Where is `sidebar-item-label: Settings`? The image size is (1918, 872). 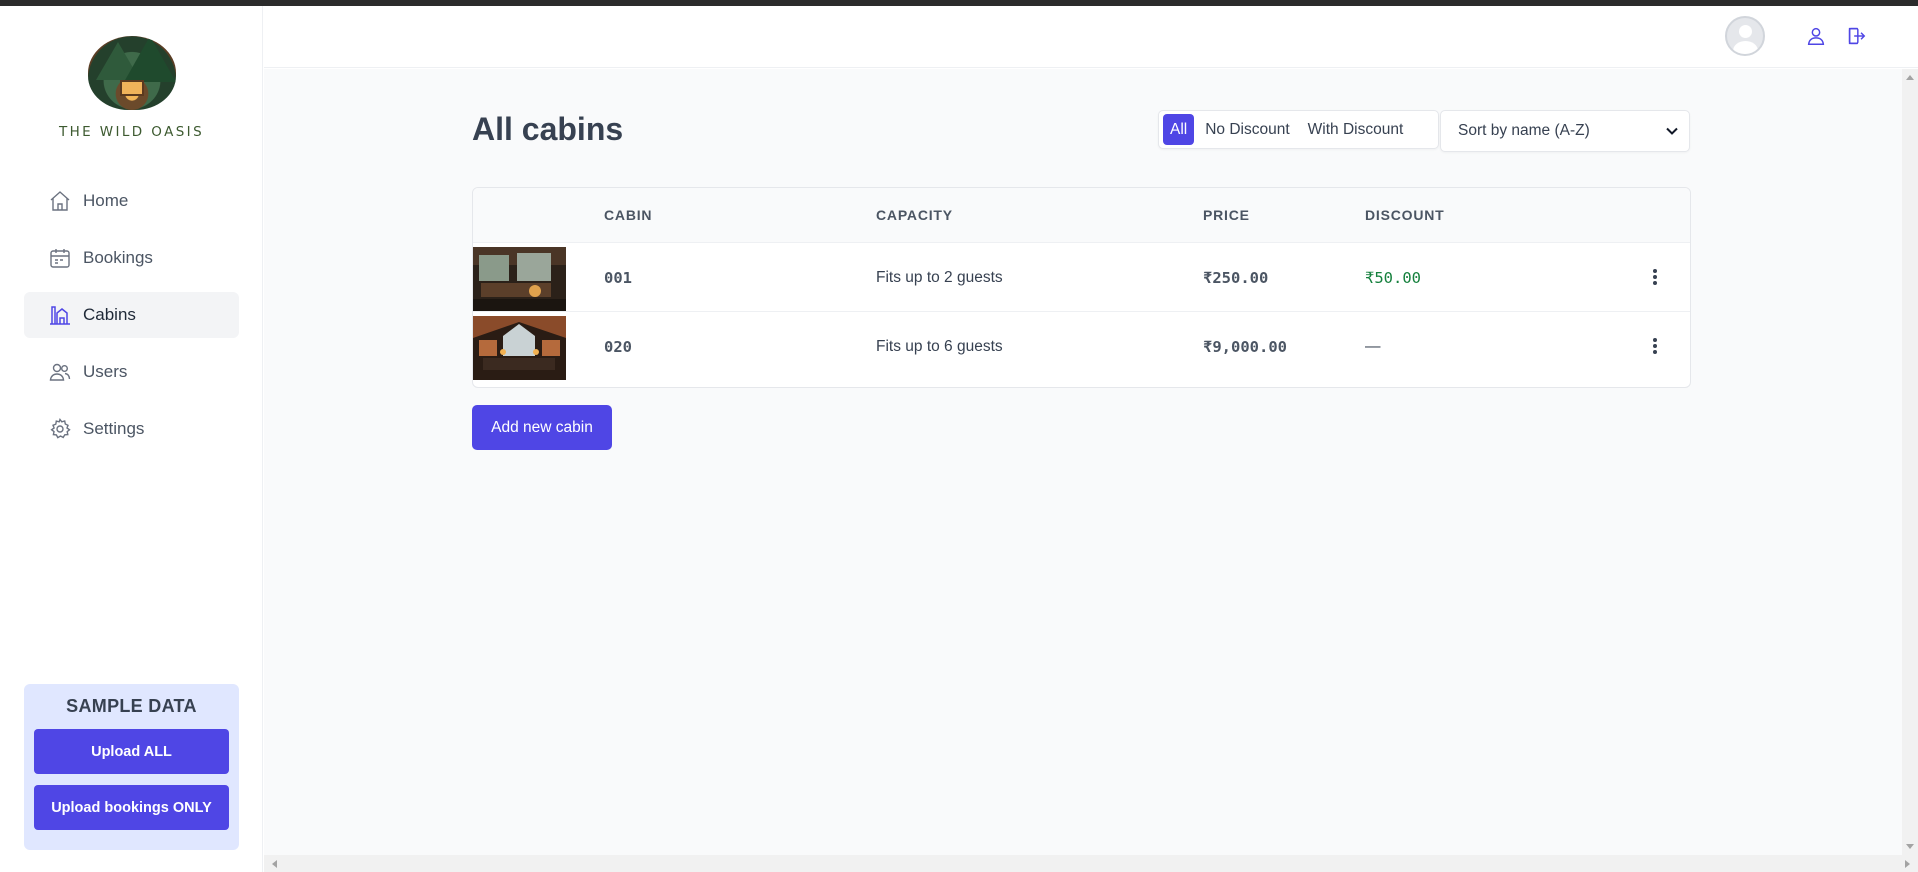
sidebar-item-label: Settings is located at coordinates (114, 428).